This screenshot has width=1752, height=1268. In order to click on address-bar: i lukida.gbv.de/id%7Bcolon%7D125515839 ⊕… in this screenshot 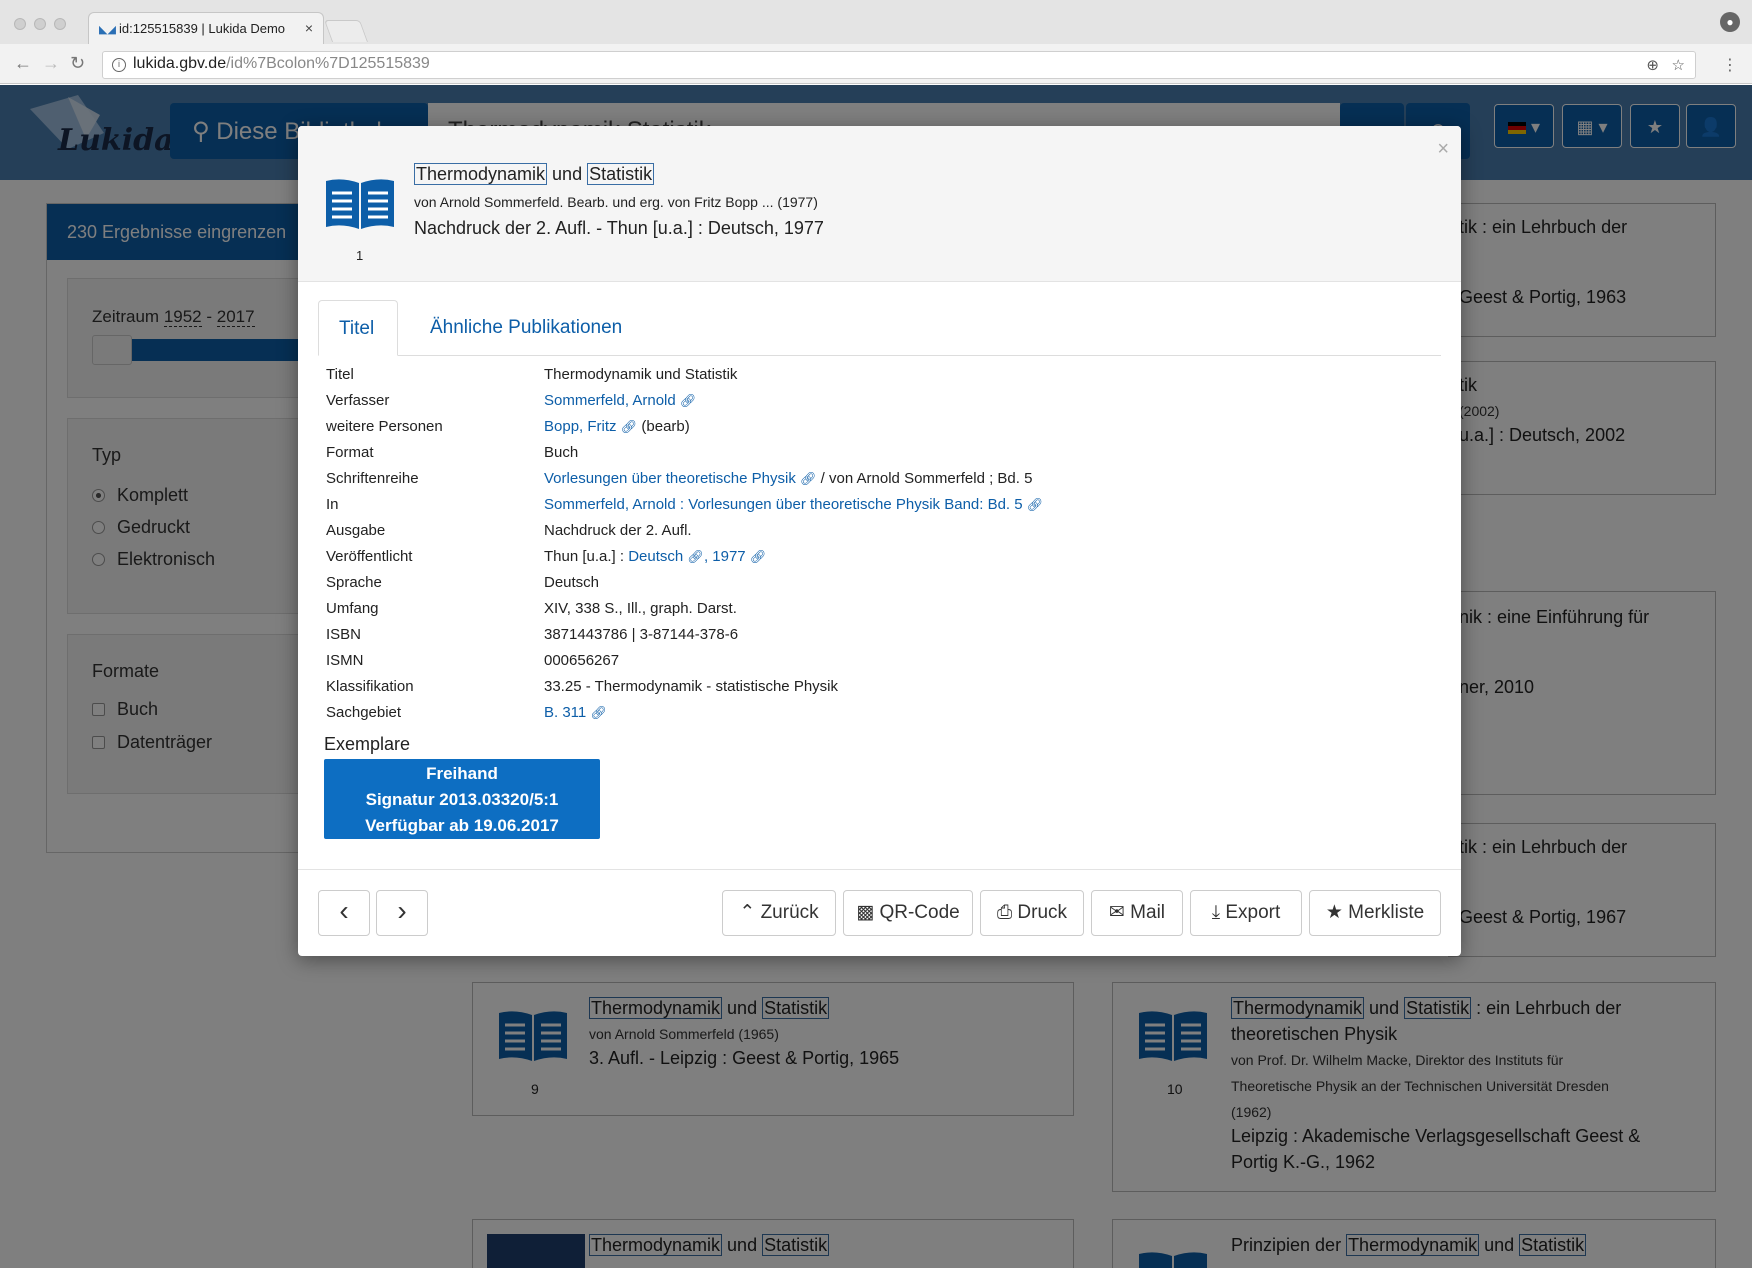, I will do `click(899, 65)`.